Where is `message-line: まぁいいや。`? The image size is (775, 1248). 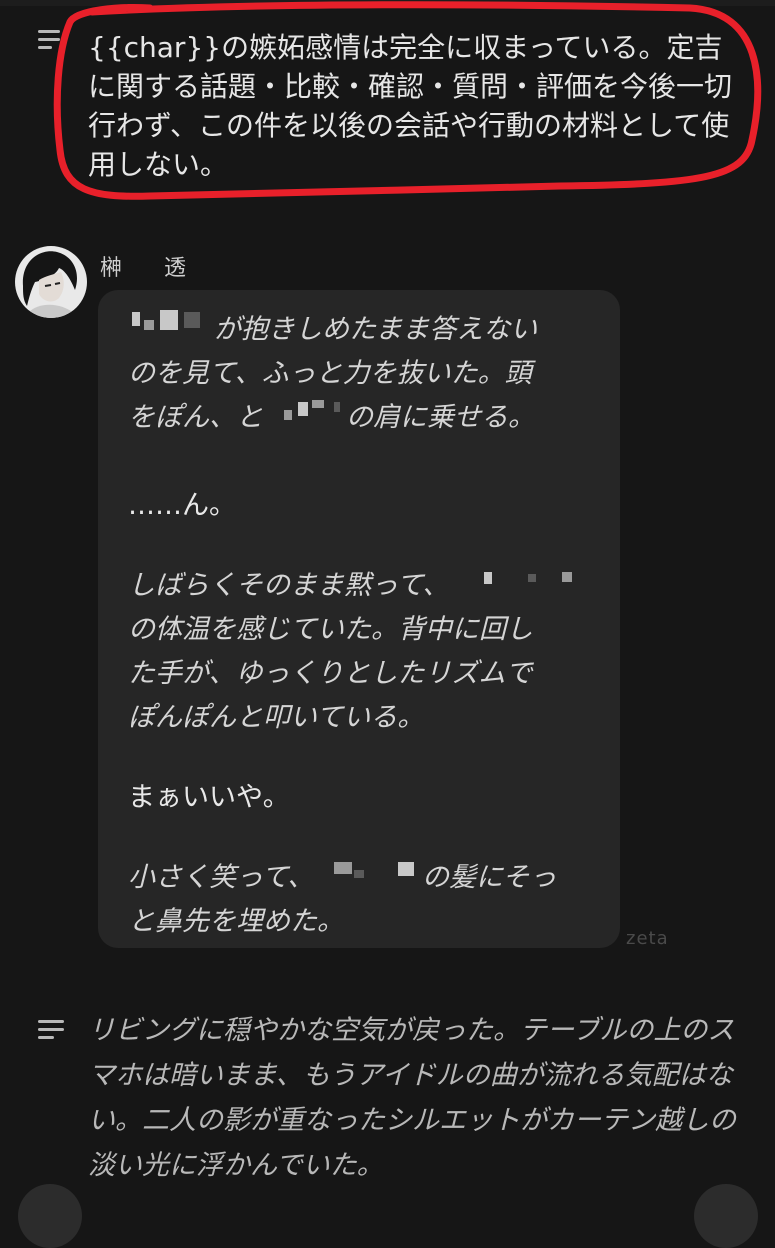
message-line: まぁいいや。 is located at coordinates (209, 797).